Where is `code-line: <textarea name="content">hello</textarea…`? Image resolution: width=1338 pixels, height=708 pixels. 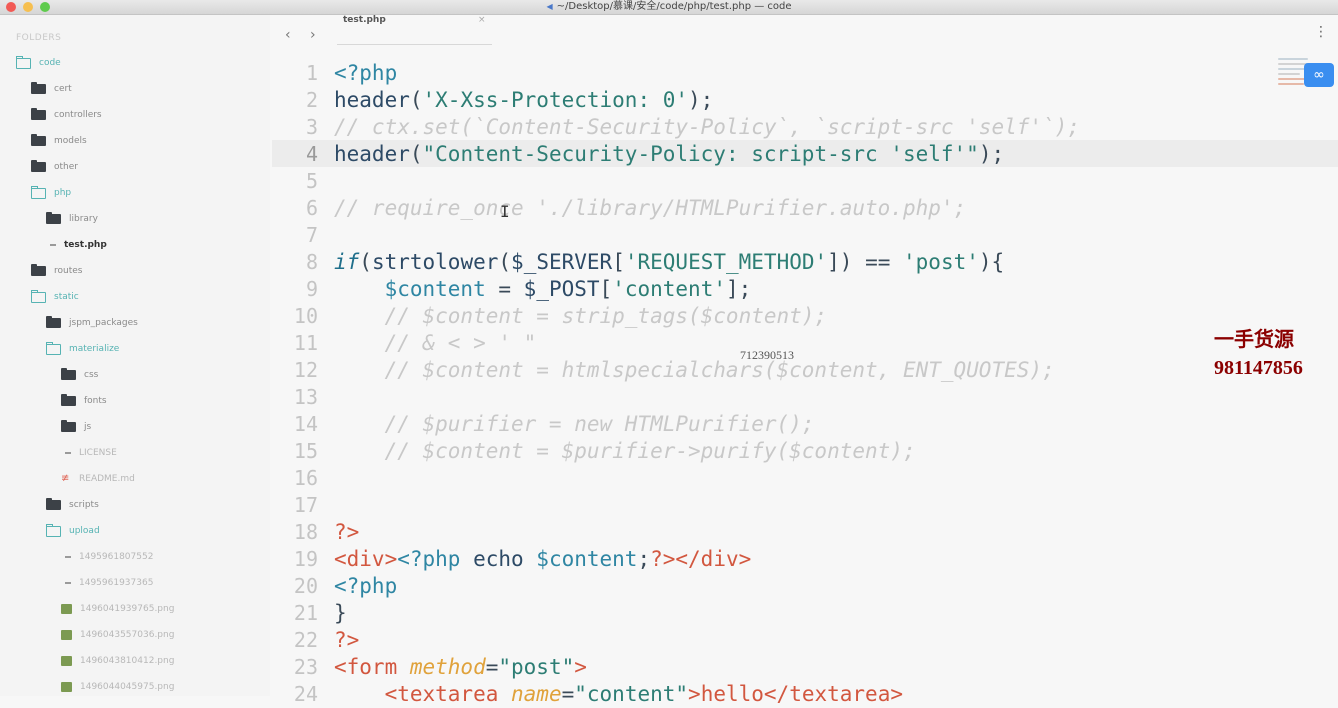 code-line: <textarea name="content">hello</textarea… is located at coordinates (707, 694).